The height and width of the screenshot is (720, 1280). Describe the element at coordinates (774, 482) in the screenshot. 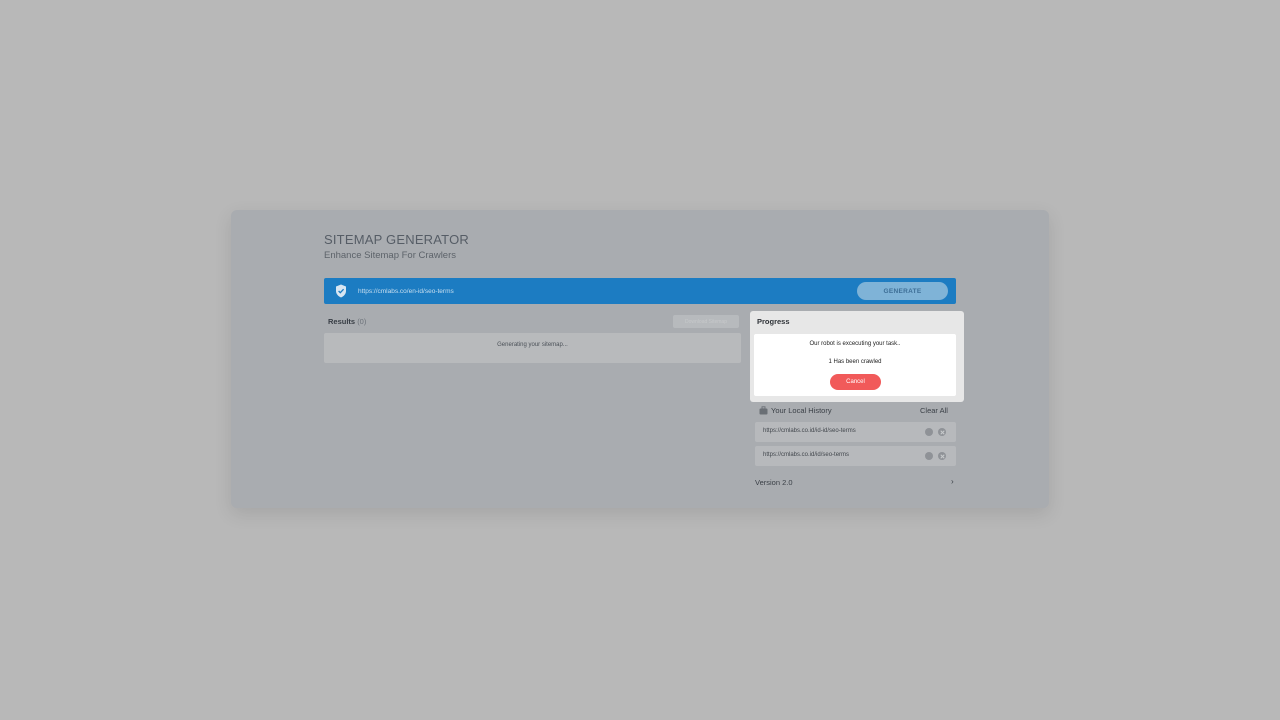

I see `version-label: Version 2.0` at that location.